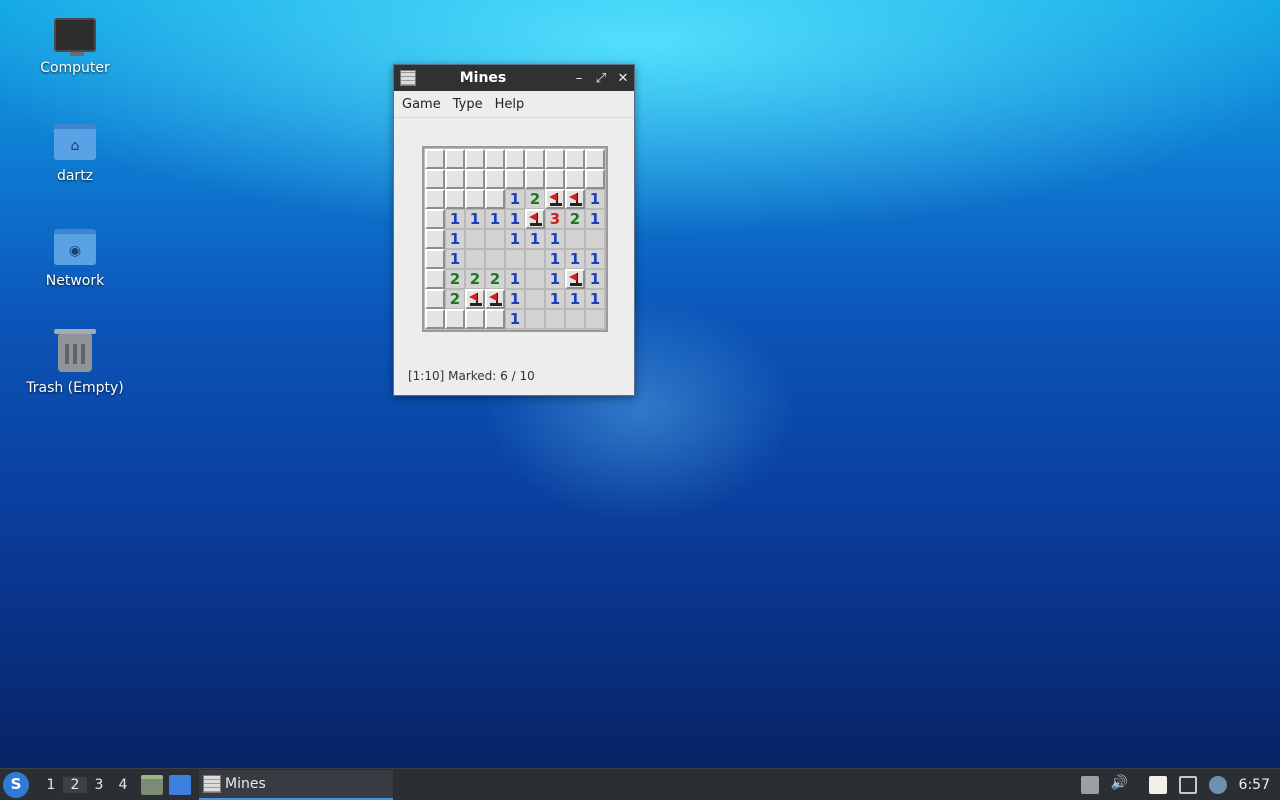 The height and width of the screenshot is (800, 1280). I want to click on workspace-3: 3, so click(99, 785).